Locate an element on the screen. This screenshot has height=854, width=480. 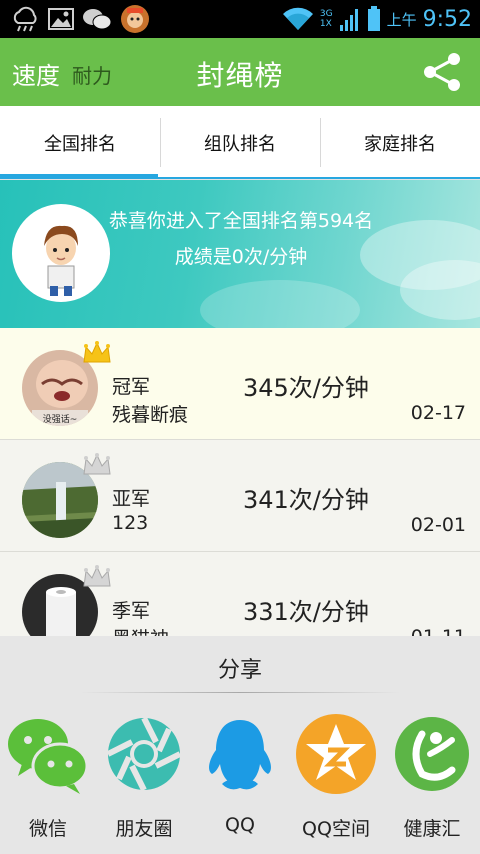
wechat-notification-icon is located at coordinates (97, 19).